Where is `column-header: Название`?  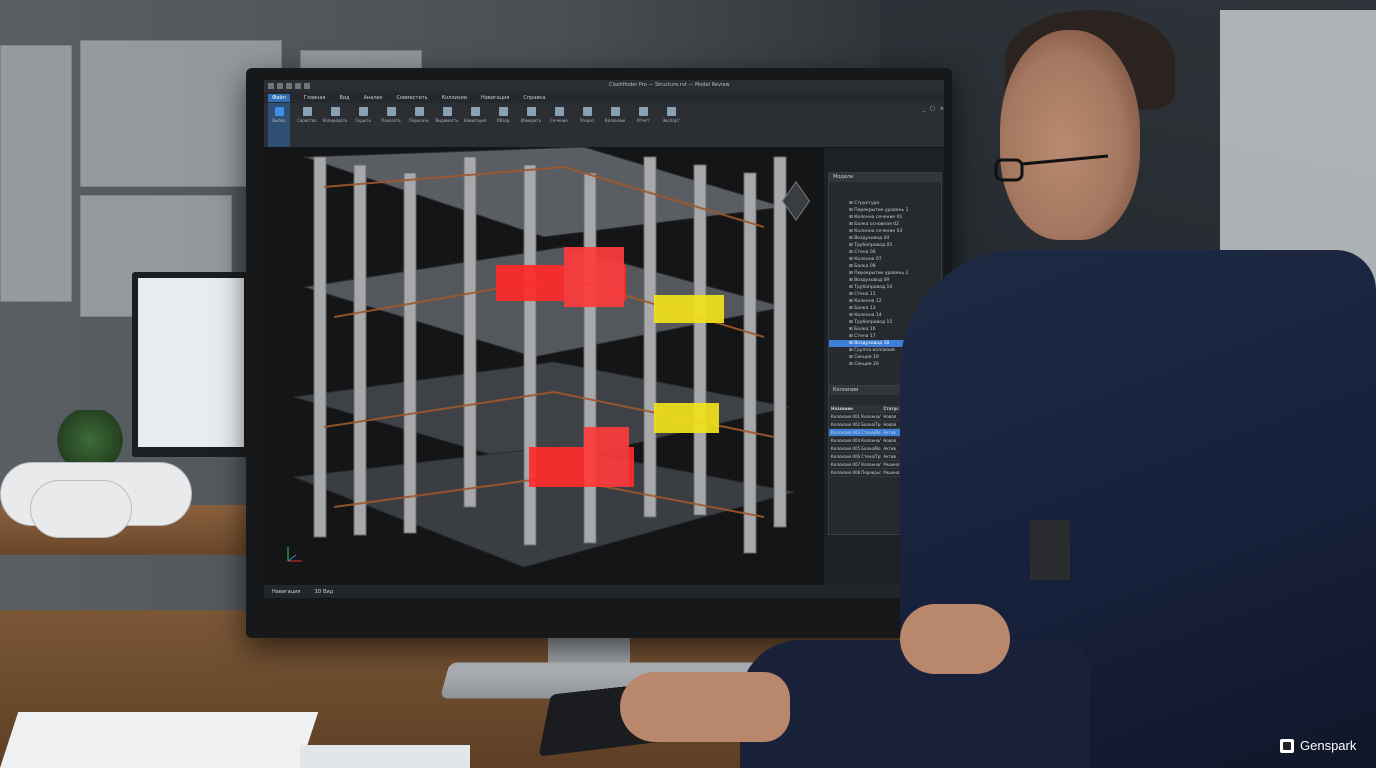 column-header: Название is located at coordinates (855, 409).